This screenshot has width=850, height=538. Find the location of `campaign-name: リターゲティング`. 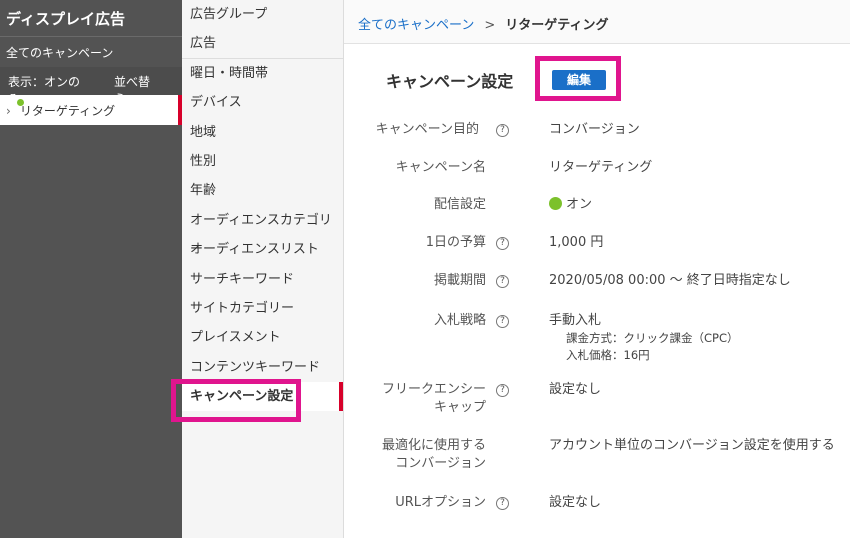

campaign-name: リターゲティング is located at coordinates (67, 111).